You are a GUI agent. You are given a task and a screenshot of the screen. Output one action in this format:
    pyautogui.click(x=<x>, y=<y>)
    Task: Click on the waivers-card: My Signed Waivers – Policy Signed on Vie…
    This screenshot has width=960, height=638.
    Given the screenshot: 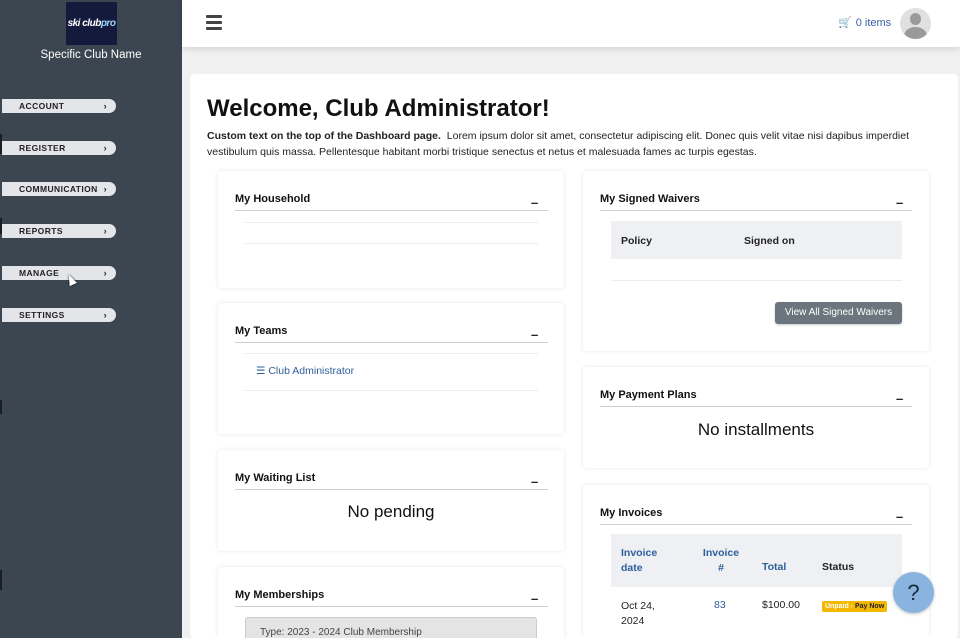 What is the action you would take?
    pyautogui.click(x=756, y=261)
    